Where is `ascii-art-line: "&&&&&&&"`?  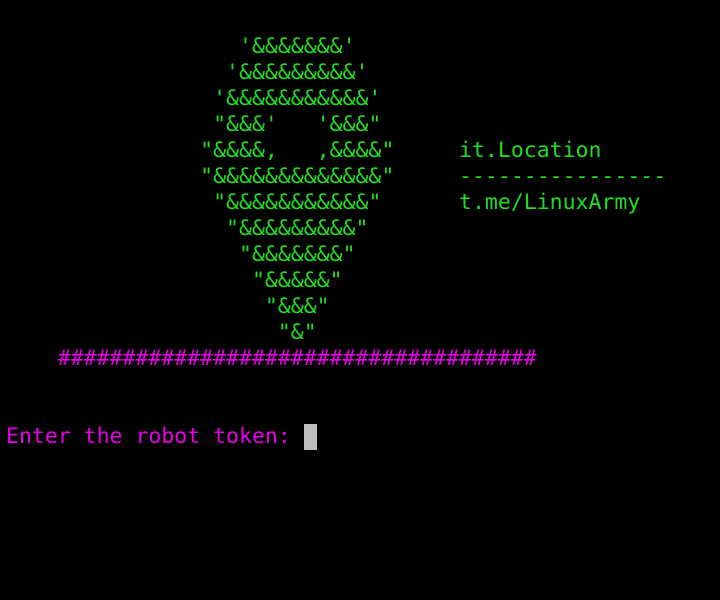
ascii-art-line: "&&&&&&&" is located at coordinates (181, 254).